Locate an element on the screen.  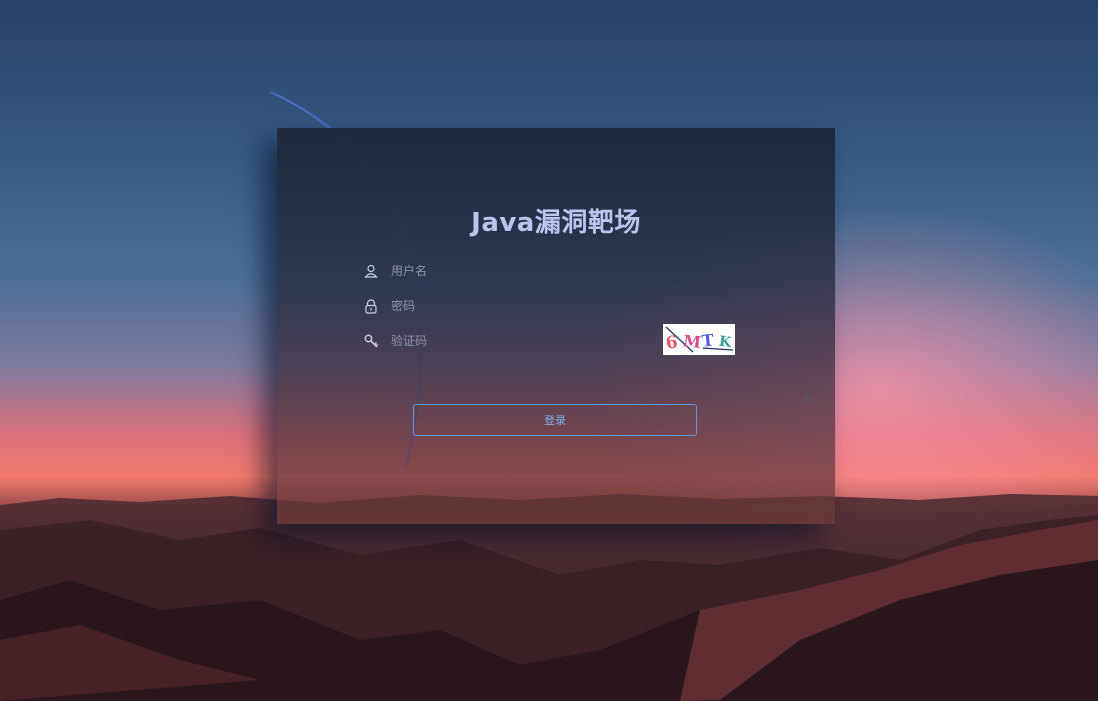
username-input is located at coordinates (521, 271).